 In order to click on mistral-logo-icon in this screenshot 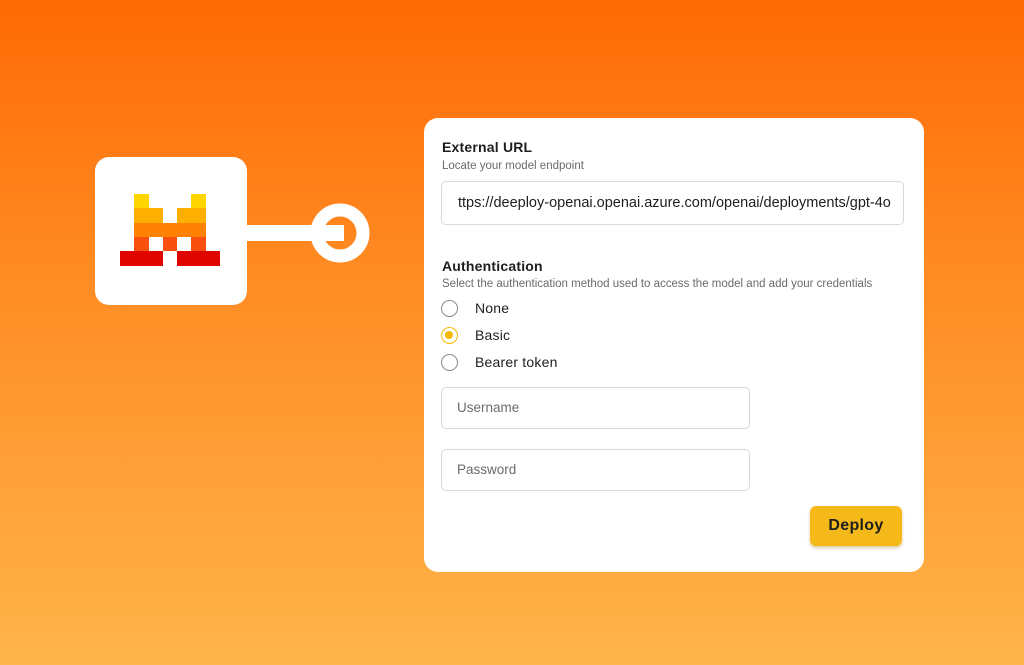, I will do `click(170, 230)`.